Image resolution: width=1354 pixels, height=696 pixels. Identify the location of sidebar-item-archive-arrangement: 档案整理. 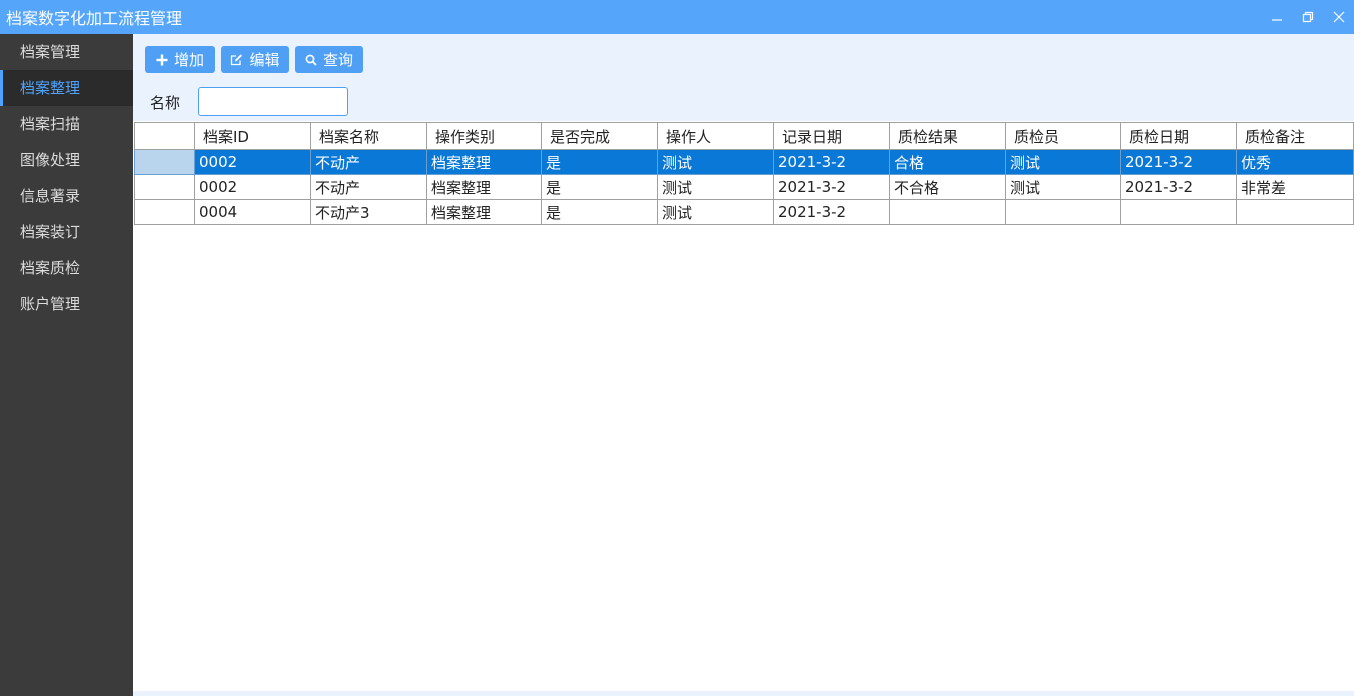
(66, 88).